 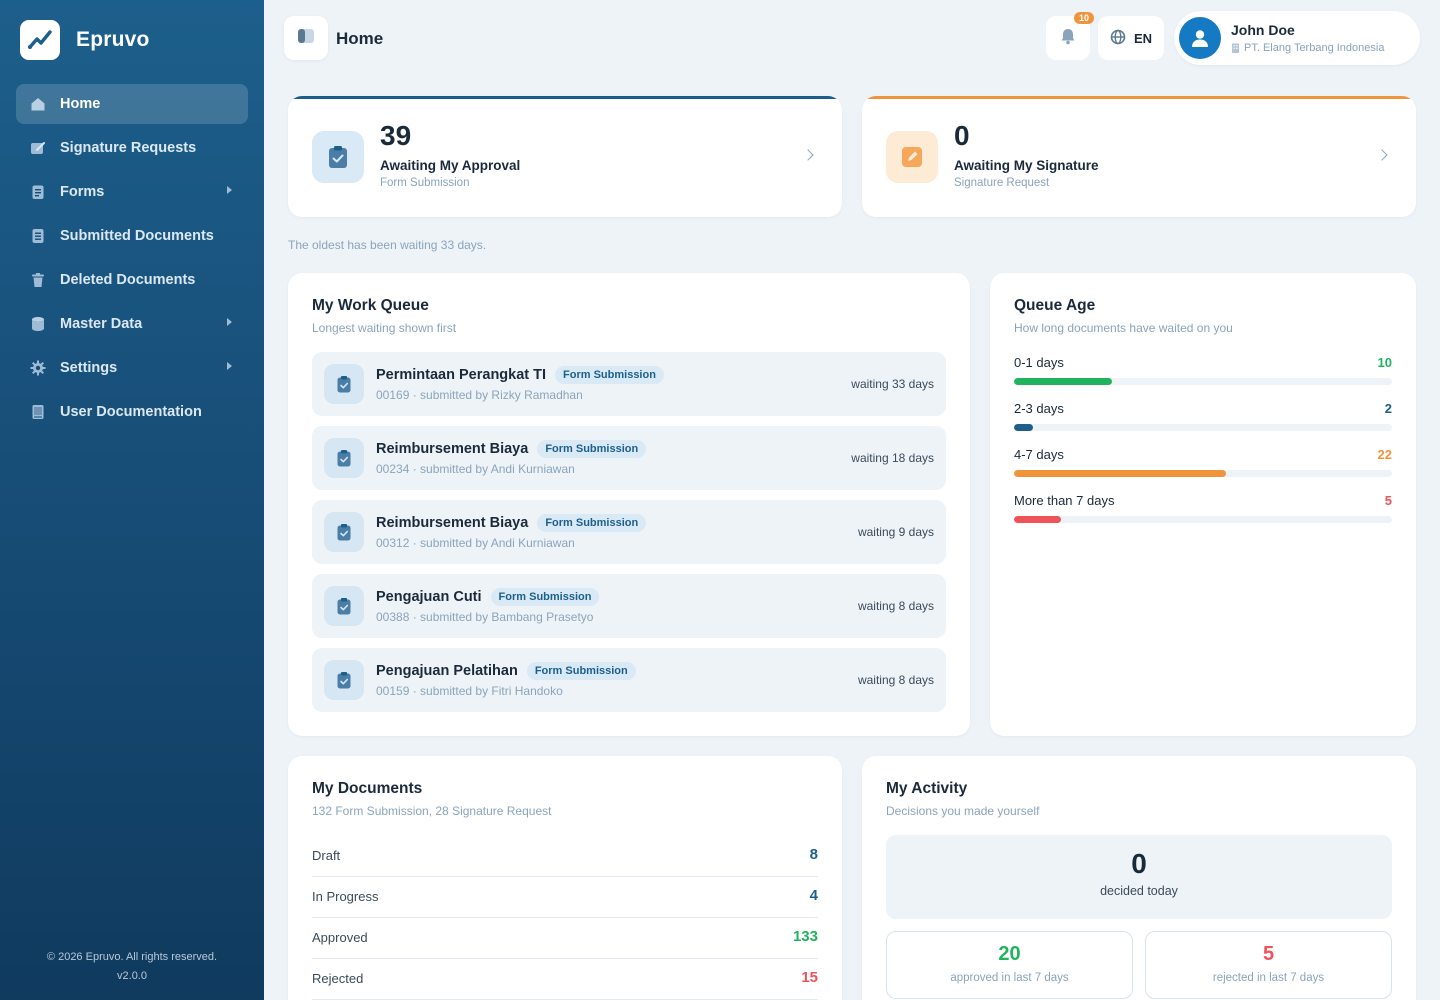 I want to click on queue-item-title: Pengajuan Cuti, so click(x=429, y=597).